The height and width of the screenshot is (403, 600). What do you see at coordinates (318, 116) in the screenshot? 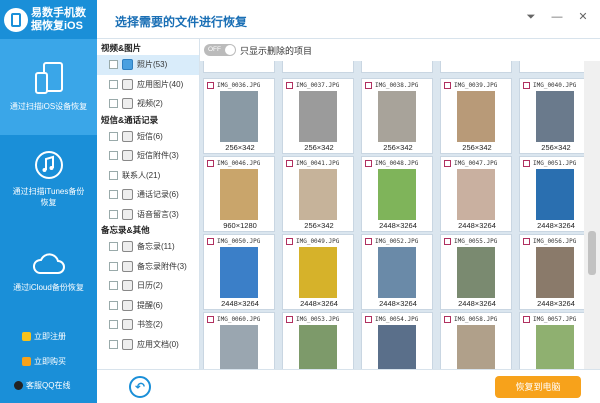
I see `photo-tile: IMG_0037.JPG 256×342` at bounding box center [318, 116].